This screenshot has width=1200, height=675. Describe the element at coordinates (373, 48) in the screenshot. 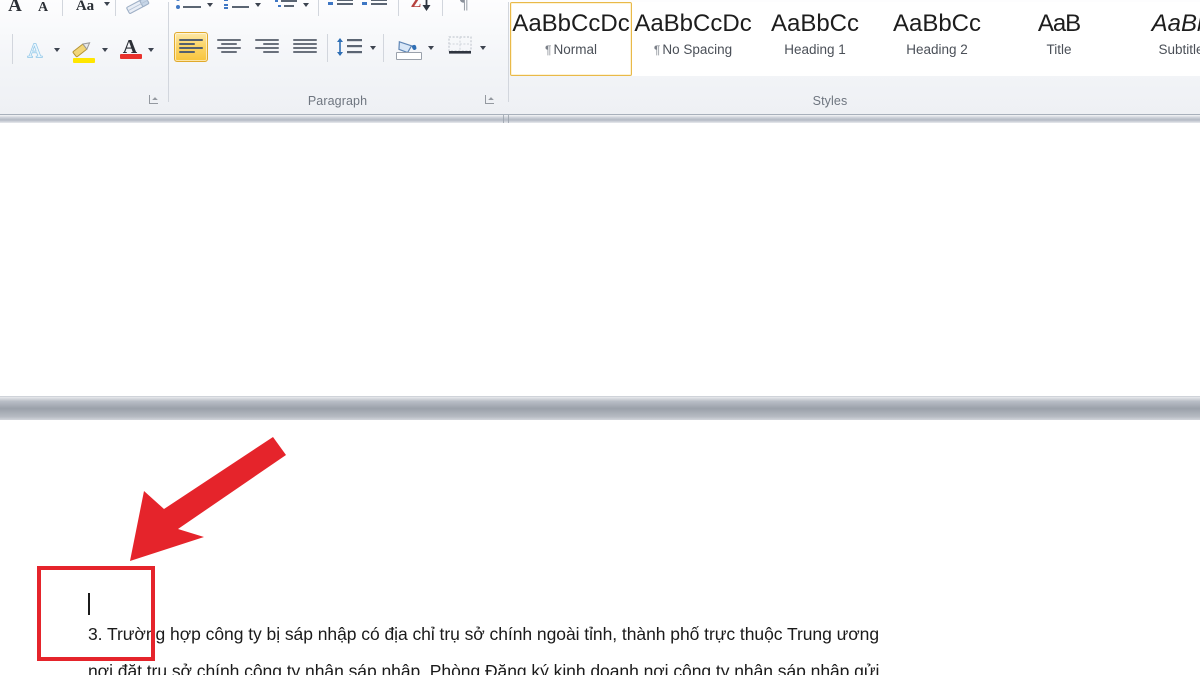

I see `line-spacing-chevron-down-icon` at that location.